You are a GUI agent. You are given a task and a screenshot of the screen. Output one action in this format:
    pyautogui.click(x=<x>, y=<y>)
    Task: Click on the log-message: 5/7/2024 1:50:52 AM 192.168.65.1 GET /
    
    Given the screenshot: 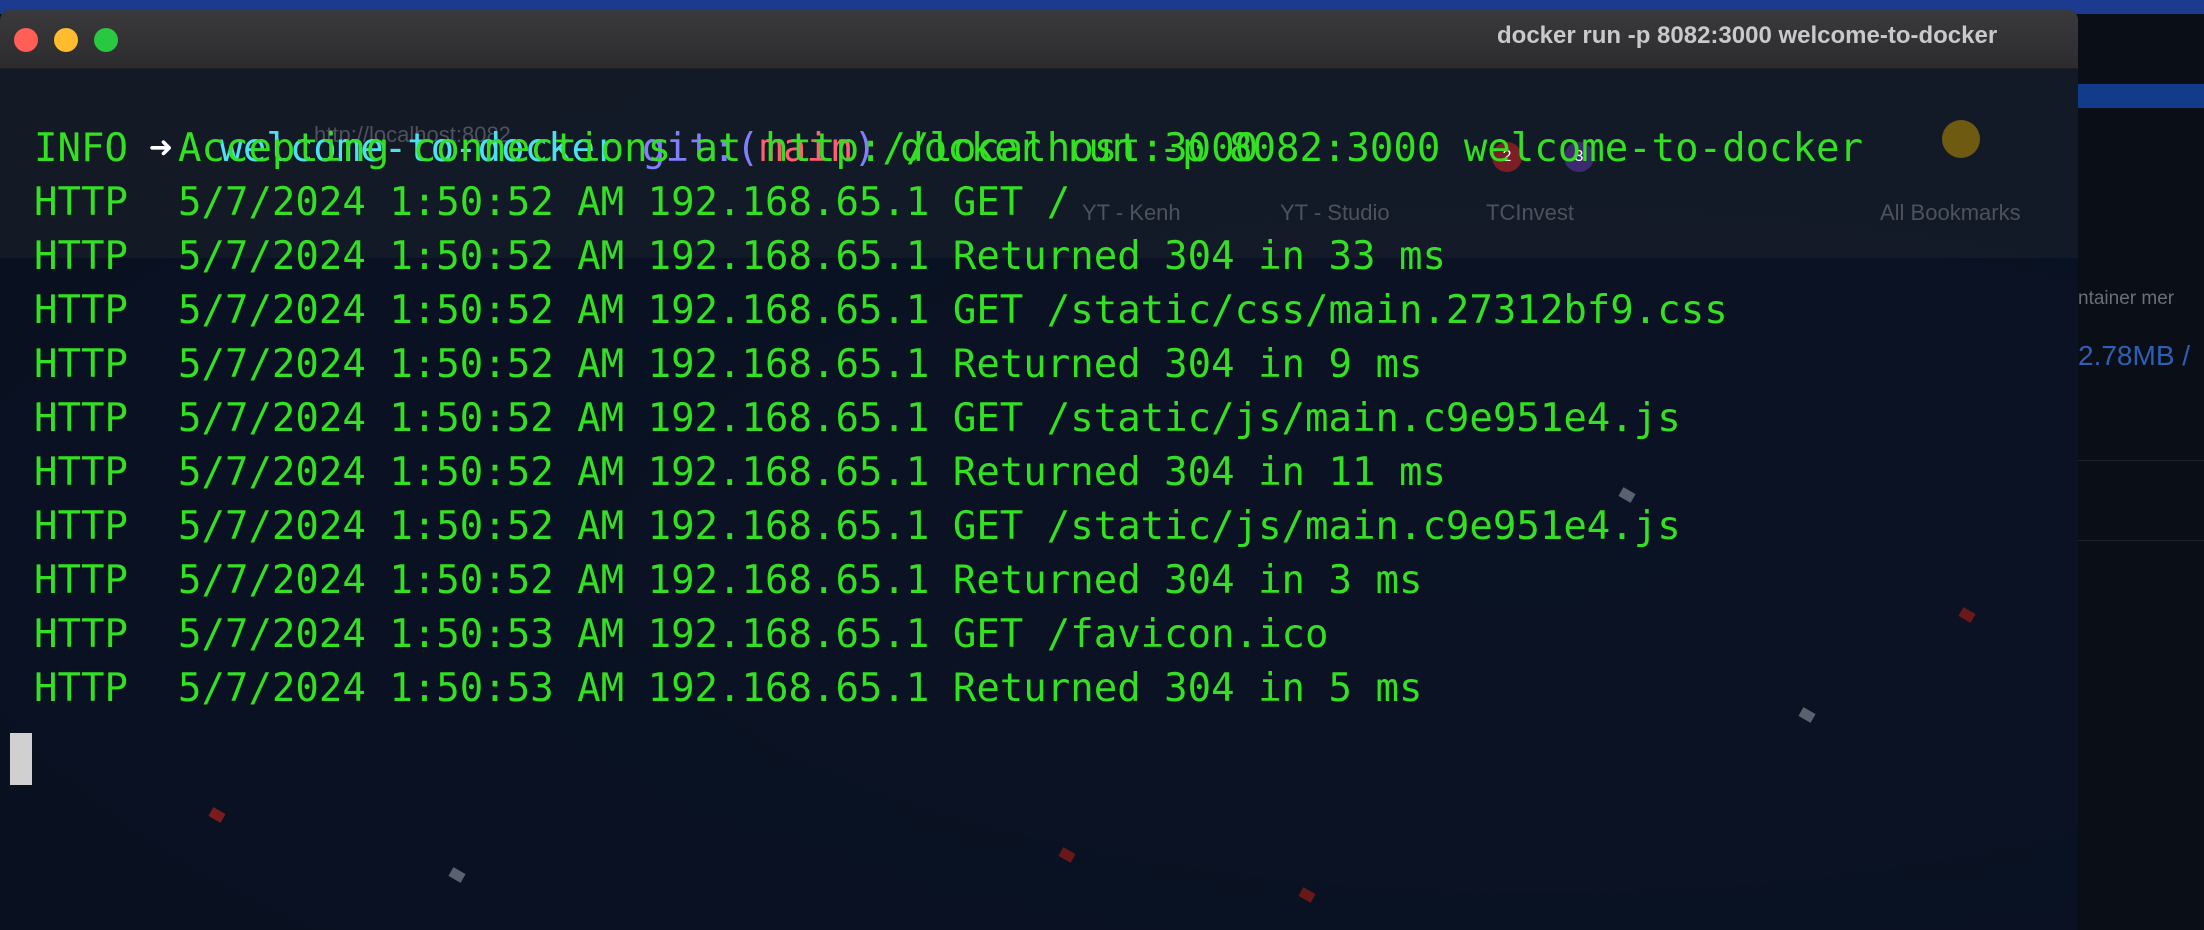 What is the action you would take?
    pyautogui.click(x=624, y=202)
    